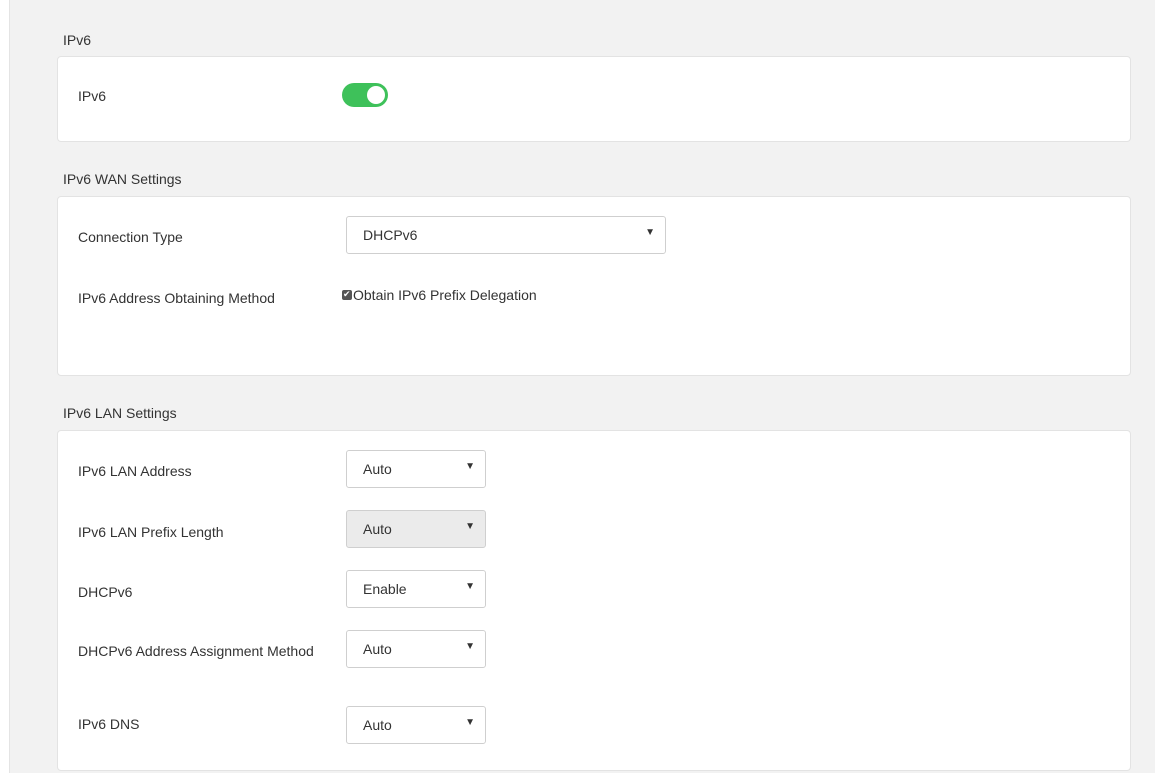 This screenshot has height=773, width=1155. I want to click on ipv6-dns-value: Auto, so click(377, 725).